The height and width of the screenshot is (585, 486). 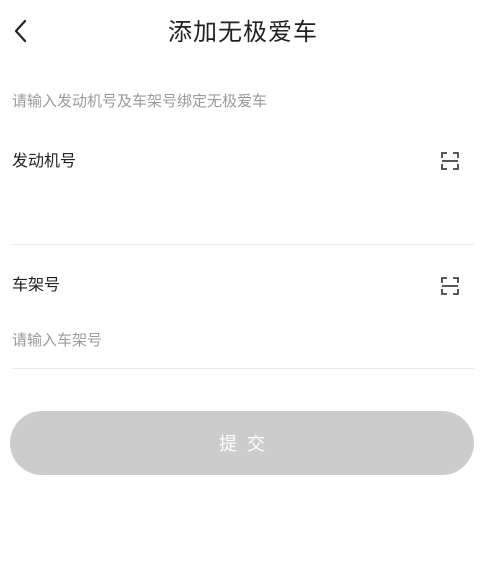 I want to click on engine-field-divider, so click(x=243, y=244).